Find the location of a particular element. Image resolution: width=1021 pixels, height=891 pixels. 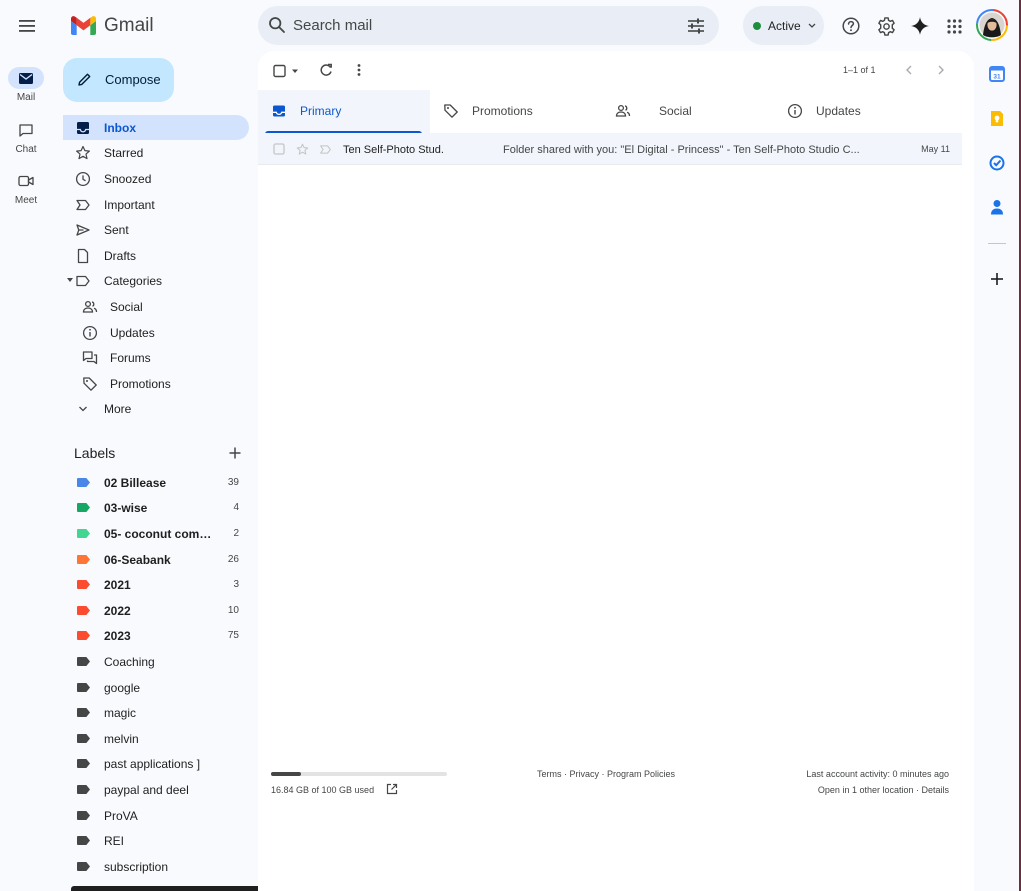

calendar-button: 31 is located at coordinates (997, 74).